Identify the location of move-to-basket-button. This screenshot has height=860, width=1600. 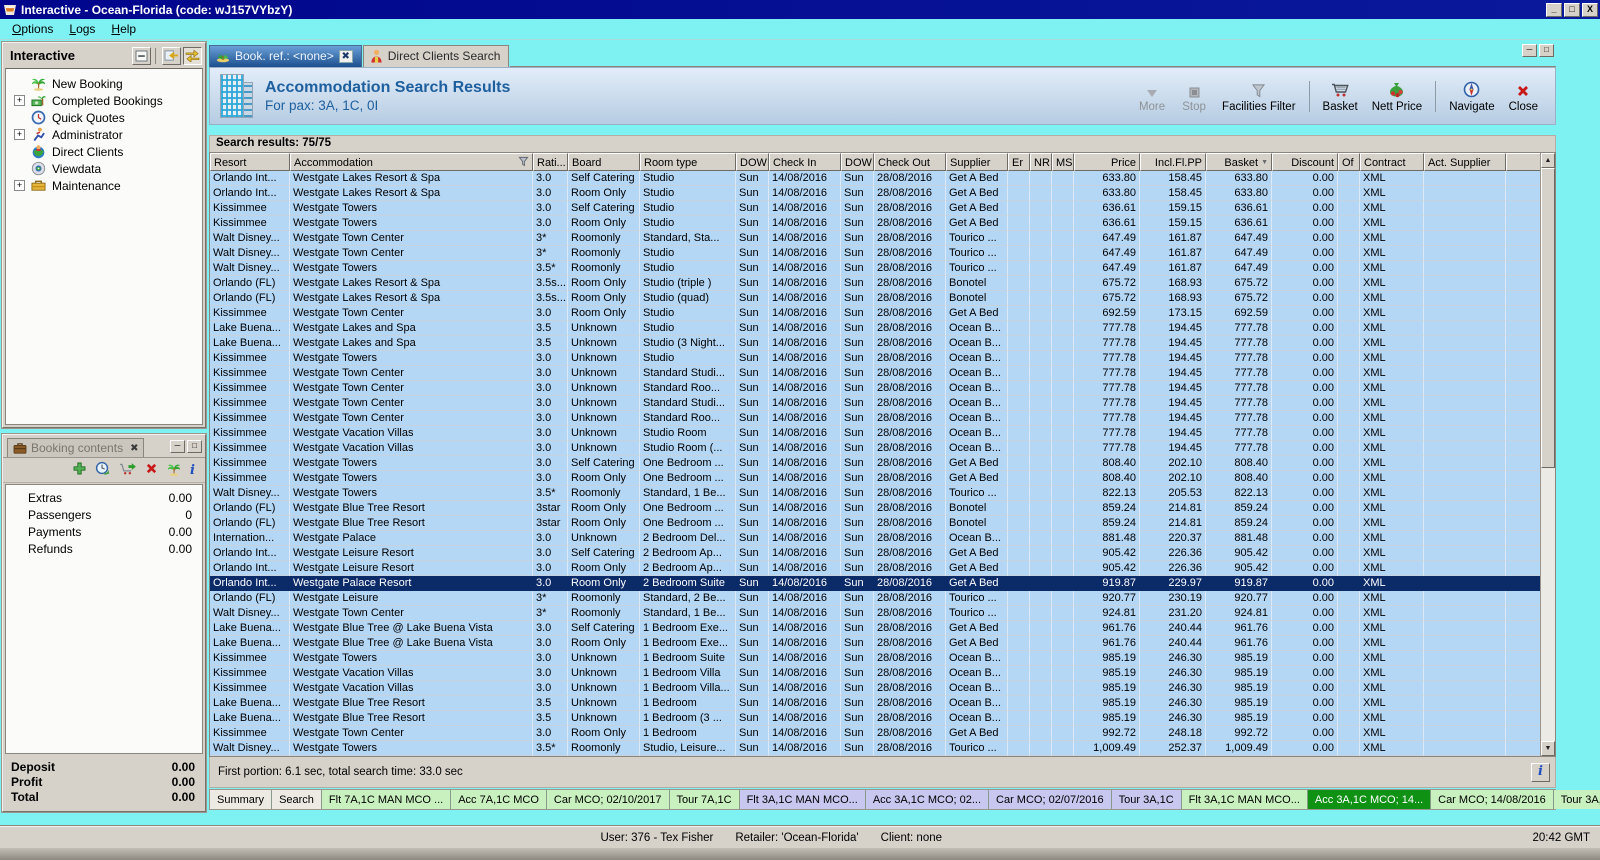
(127, 470).